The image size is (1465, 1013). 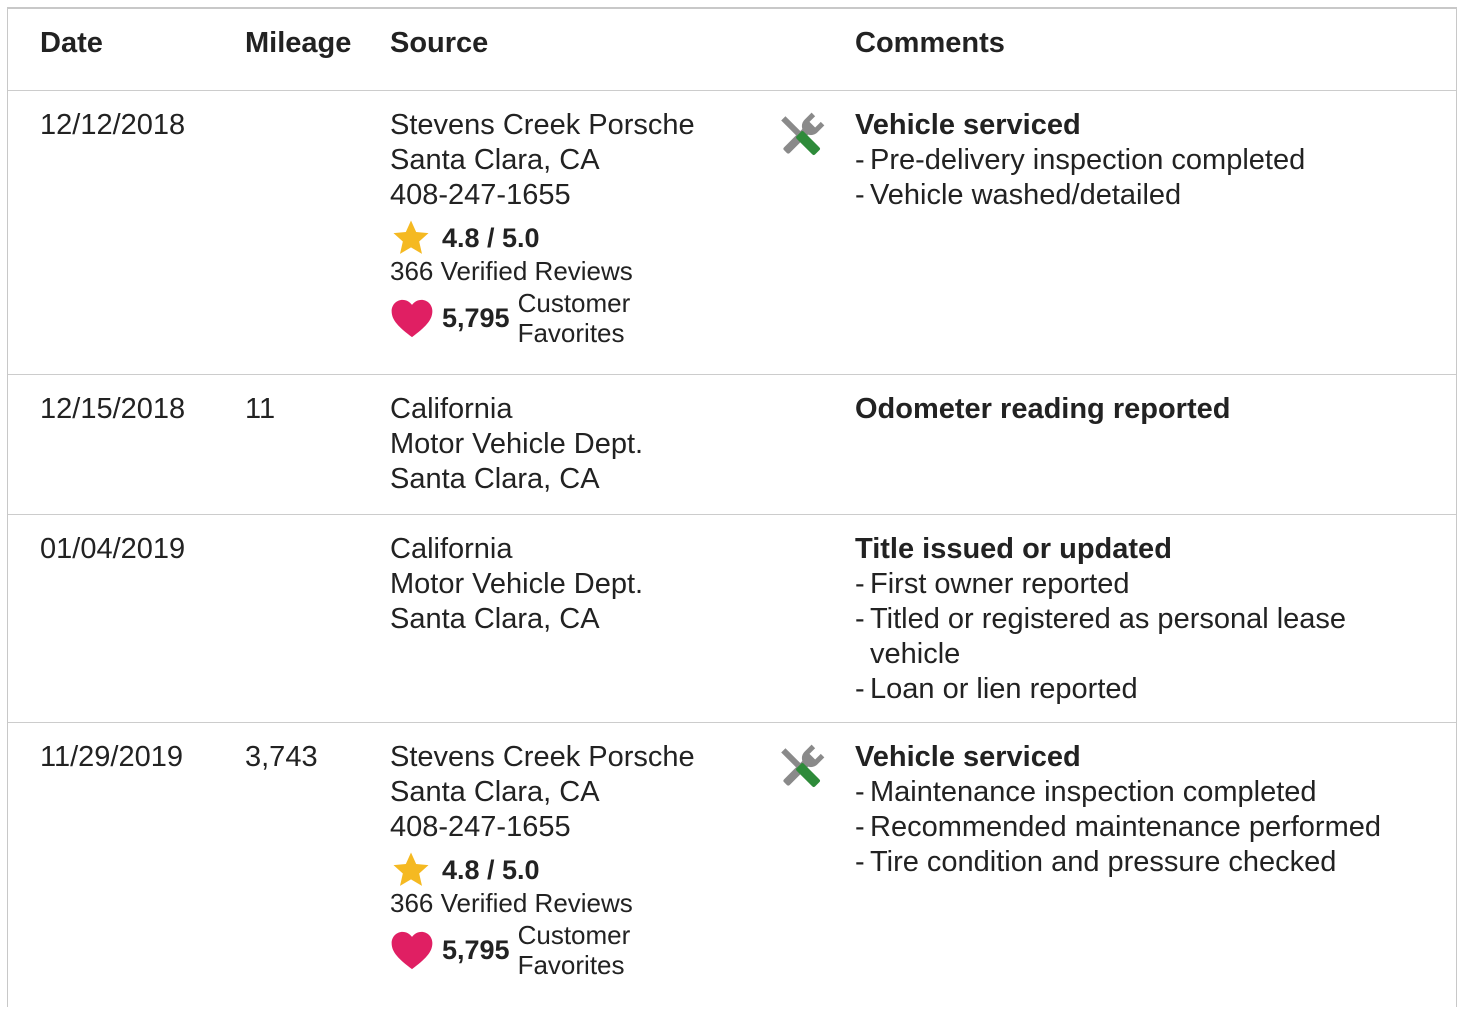 I want to click on comment-item: - Pre-delivery inspection completed, so click(x=1080, y=160).